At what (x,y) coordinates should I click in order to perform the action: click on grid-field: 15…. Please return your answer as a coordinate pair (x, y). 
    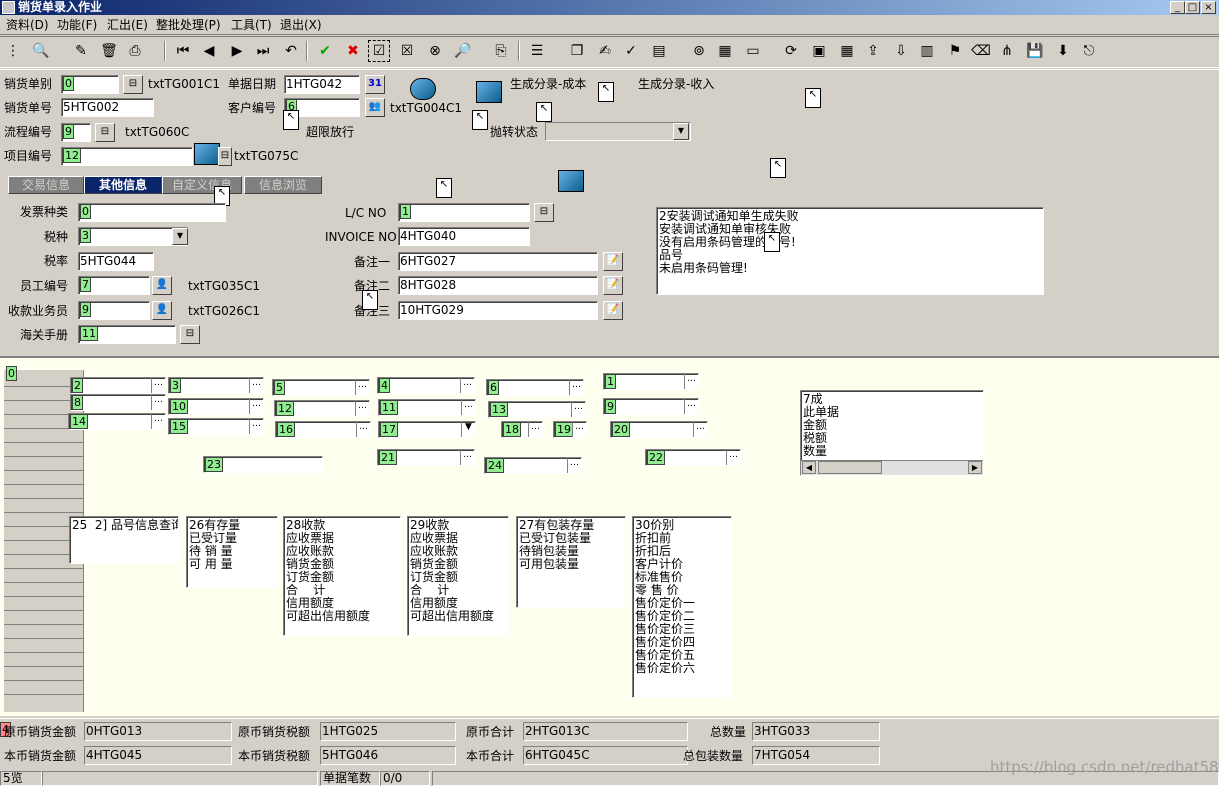
    Looking at the image, I should click on (216, 426).